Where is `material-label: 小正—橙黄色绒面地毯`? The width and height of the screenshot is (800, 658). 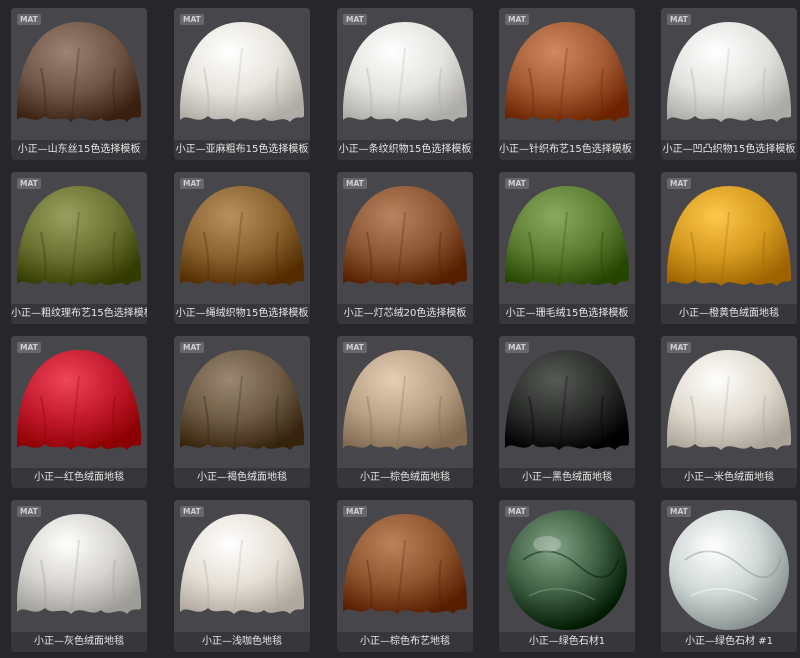
material-label: 小正—橙黄色绒面地毯 is located at coordinates (729, 314).